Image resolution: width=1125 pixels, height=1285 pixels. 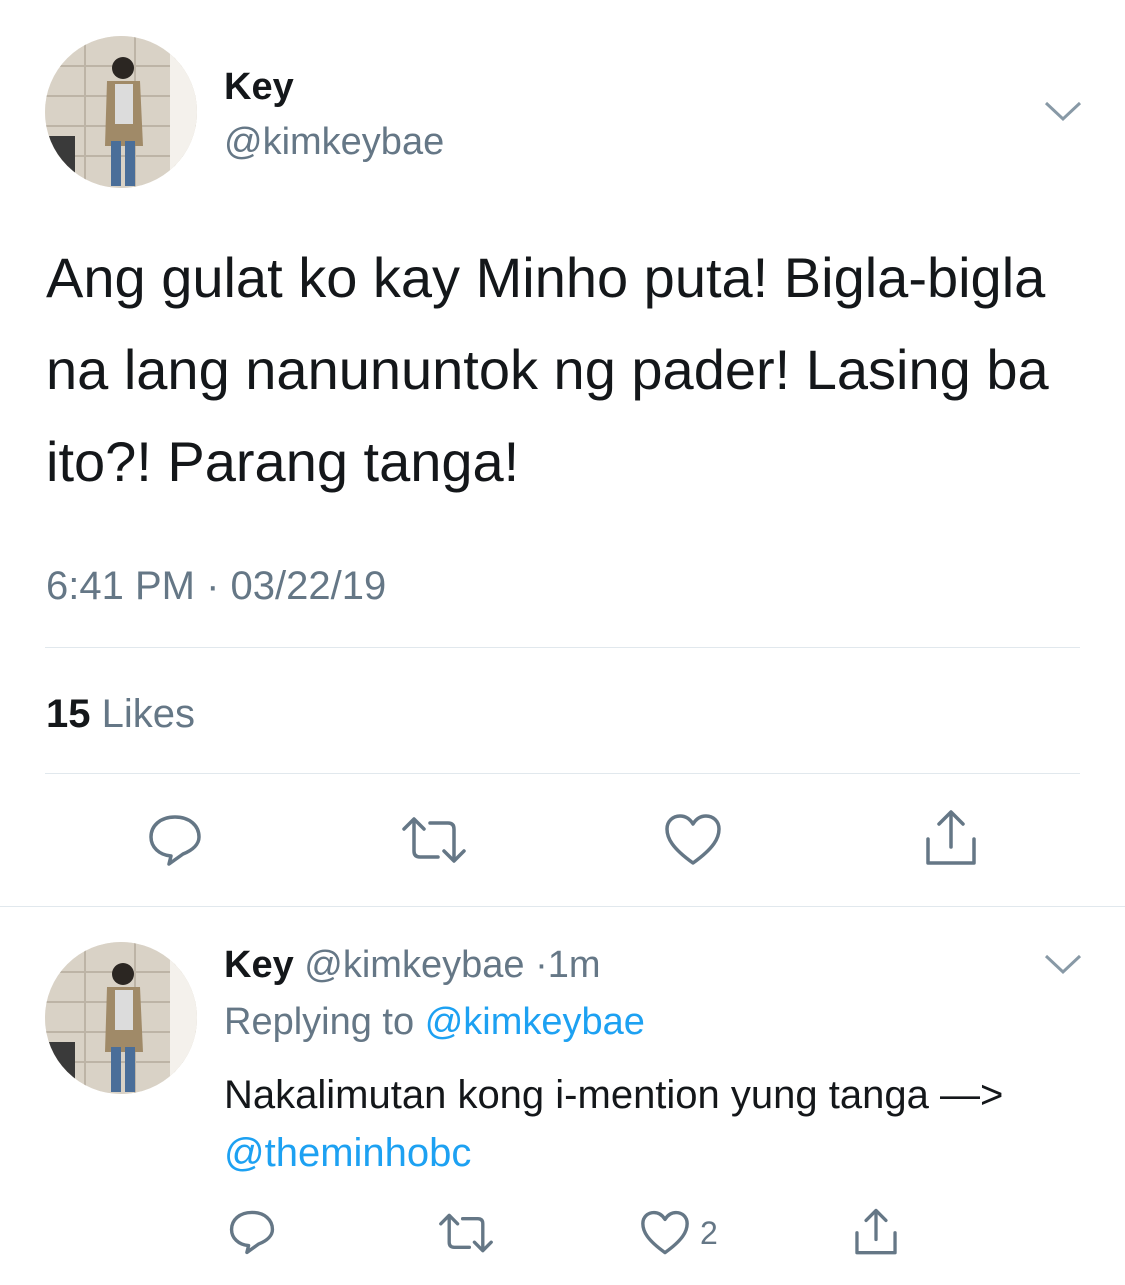 What do you see at coordinates (259, 965) in the screenshot?
I see `reply-author-name: Key` at bounding box center [259, 965].